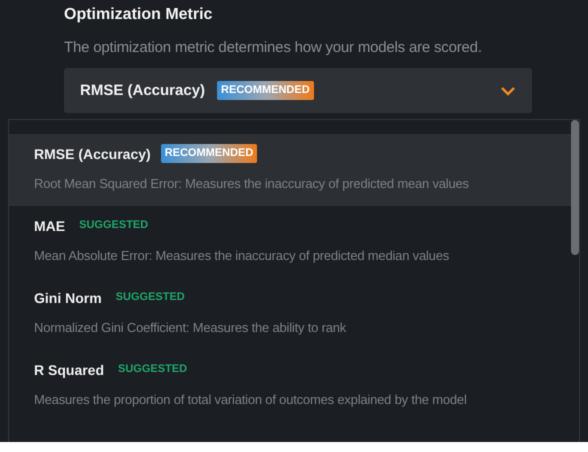 The width and height of the screenshot is (588, 452). Describe the element at coordinates (92, 154) in the screenshot. I see `option-name: RMSE (Accuracy)` at that location.